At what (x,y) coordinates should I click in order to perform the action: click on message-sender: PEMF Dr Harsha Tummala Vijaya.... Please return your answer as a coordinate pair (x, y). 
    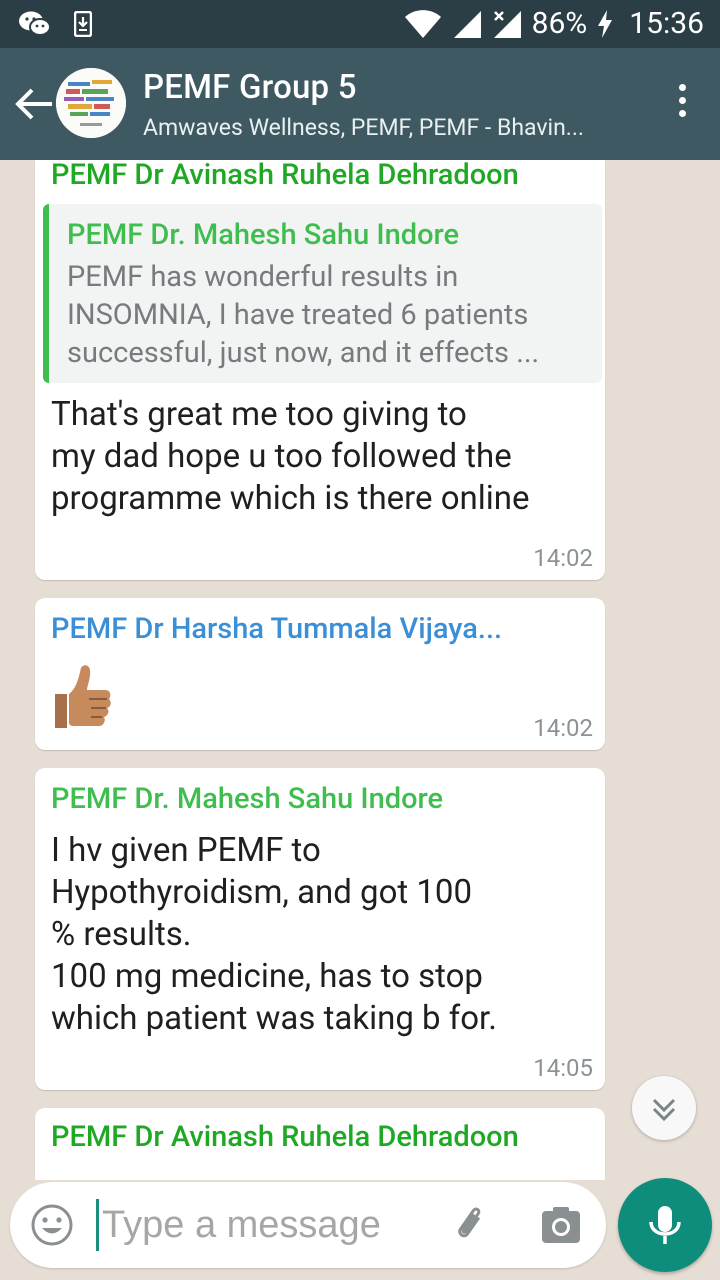
    Looking at the image, I should click on (276, 629).